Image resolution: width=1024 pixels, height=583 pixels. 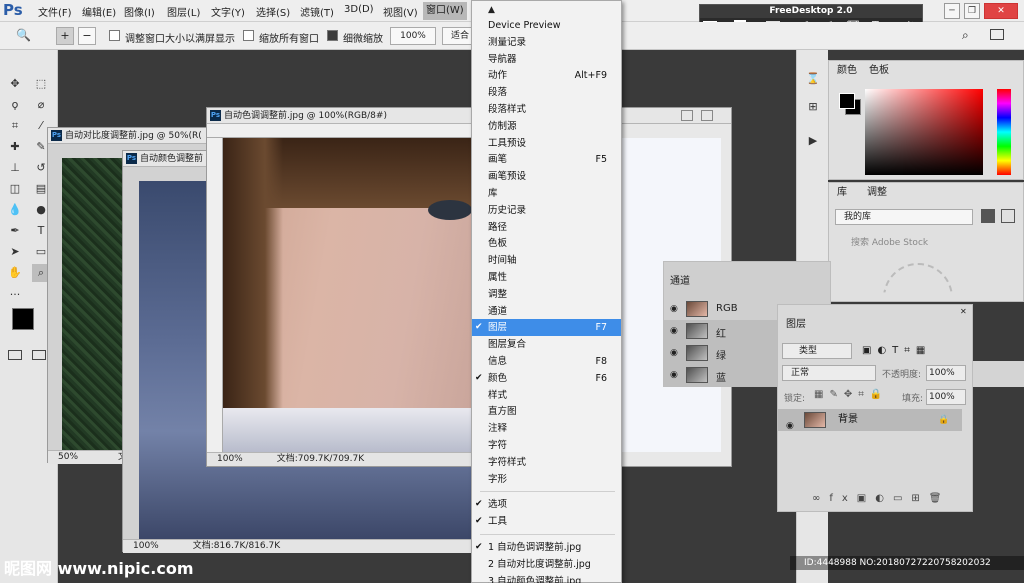 I want to click on opacity-field: 100%, so click(x=946, y=373).